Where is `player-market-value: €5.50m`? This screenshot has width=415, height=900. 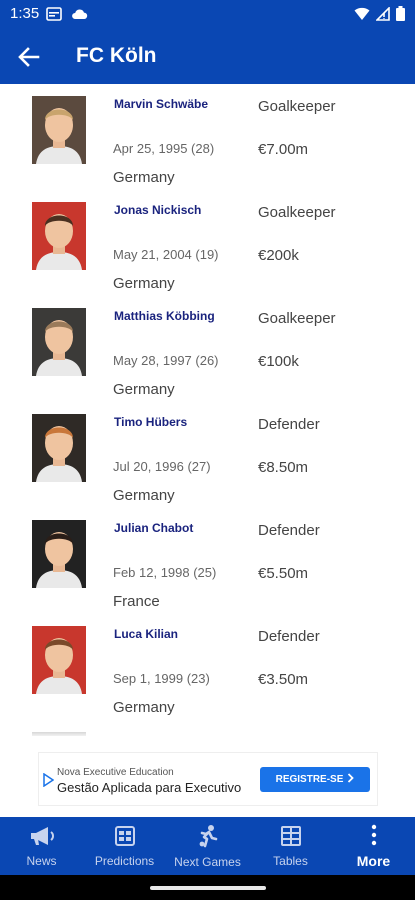
player-market-value: €5.50m is located at coordinates (283, 573).